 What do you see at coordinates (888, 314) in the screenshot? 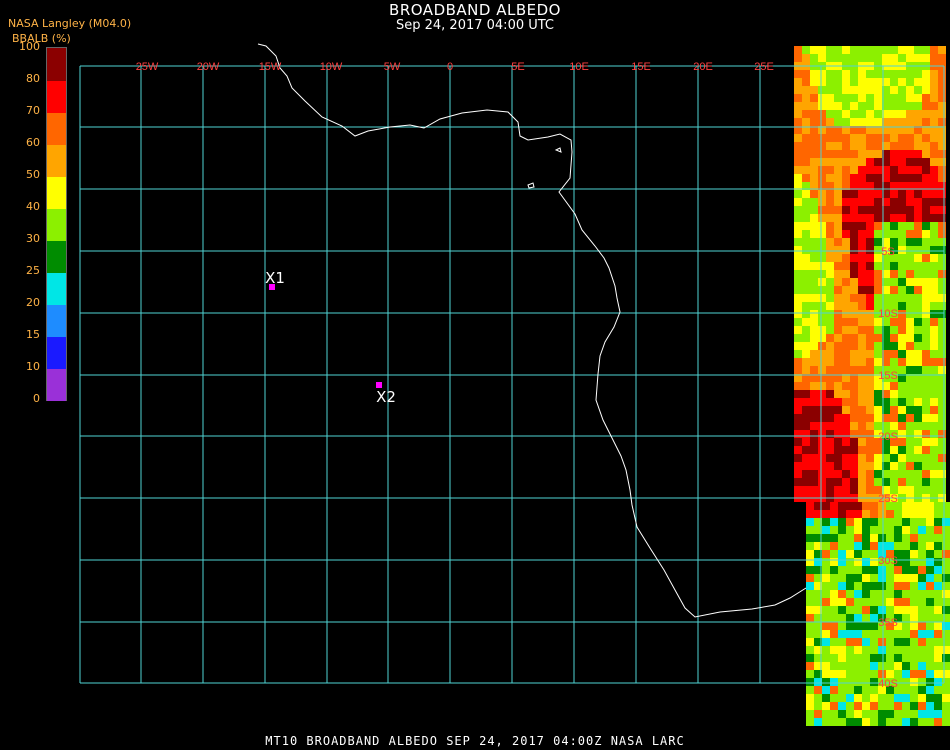
I see `latitude-label: 10S` at bounding box center [888, 314].